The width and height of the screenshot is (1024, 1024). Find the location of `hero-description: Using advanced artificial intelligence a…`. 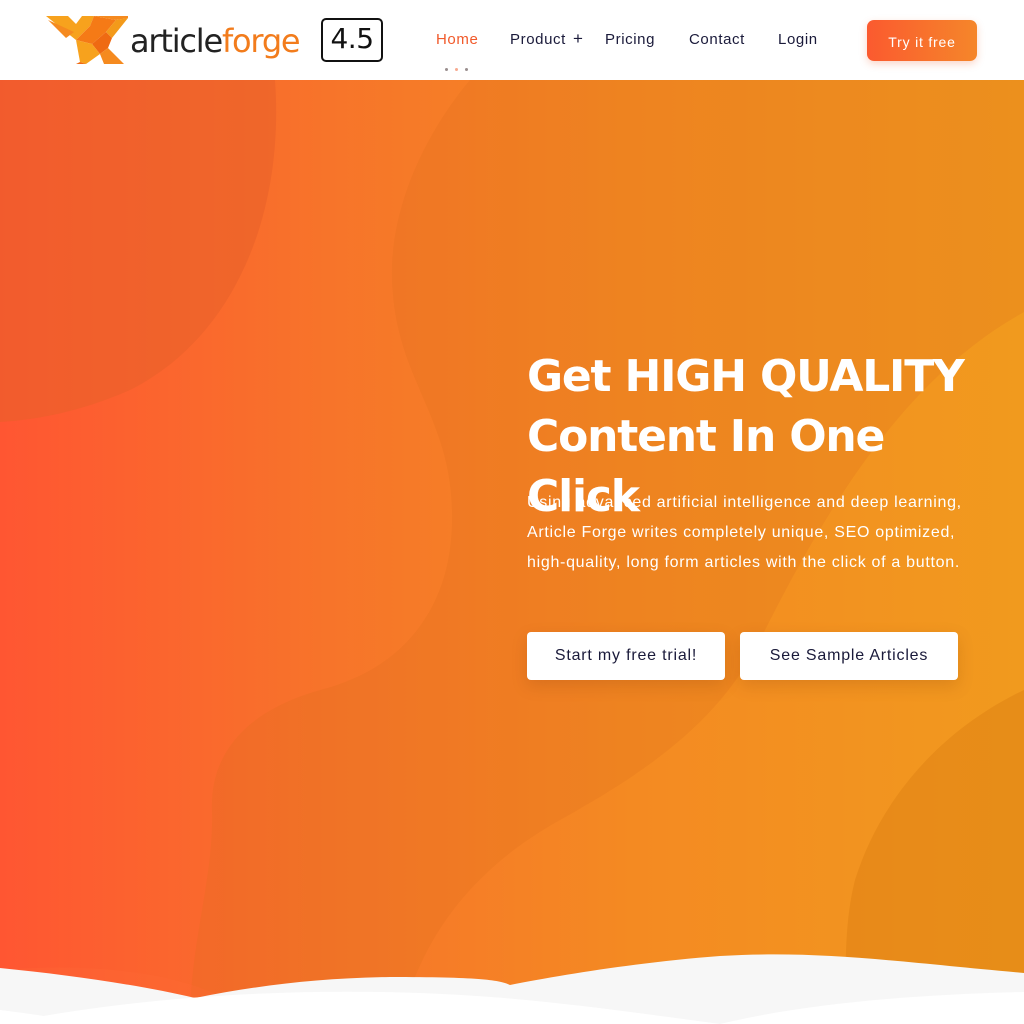

hero-description: Using advanced artificial intelligence a… is located at coordinates (744, 532).